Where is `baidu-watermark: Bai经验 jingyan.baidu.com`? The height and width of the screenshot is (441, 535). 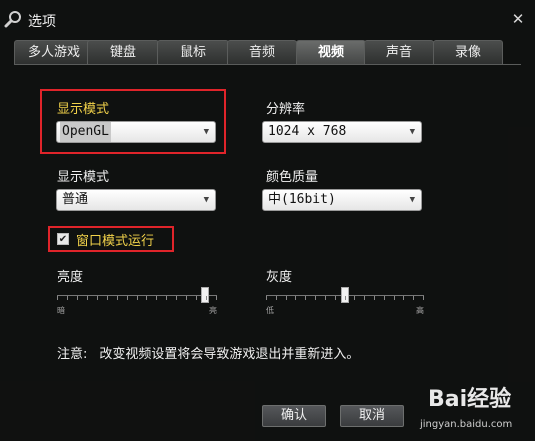
baidu-watermark: Bai经验 jingyan.baidu.com is located at coordinates (475, 410).